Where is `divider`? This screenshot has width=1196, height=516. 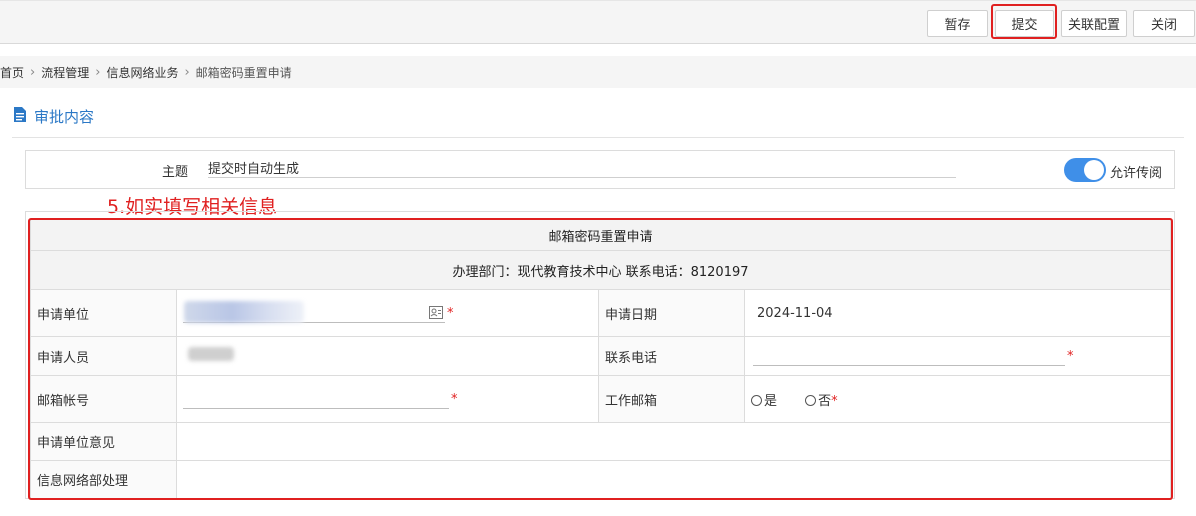 divider is located at coordinates (598, 137).